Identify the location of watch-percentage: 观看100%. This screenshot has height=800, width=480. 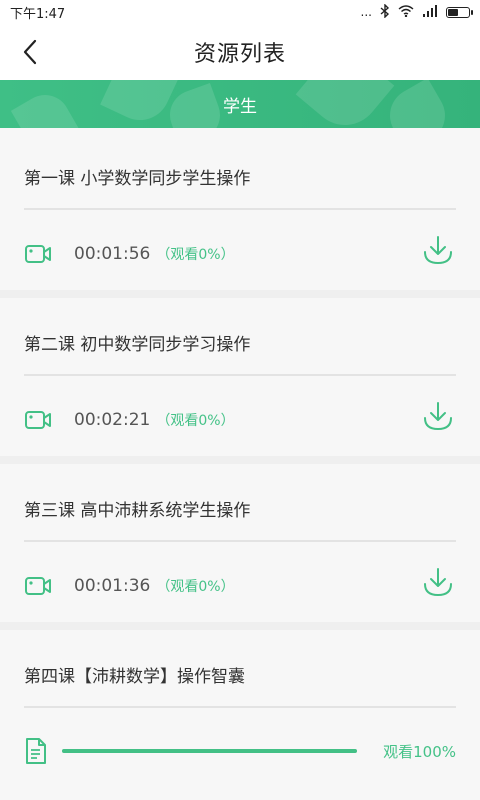
(419, 751).